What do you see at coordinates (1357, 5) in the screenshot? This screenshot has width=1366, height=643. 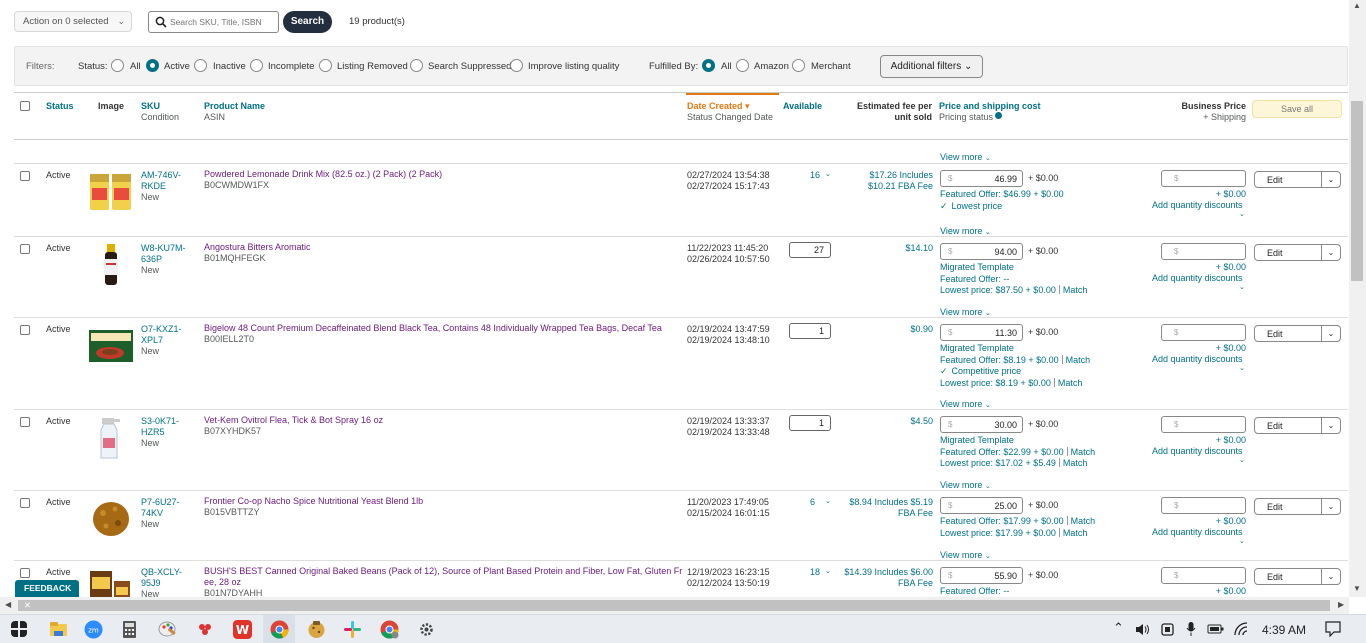 I see `scroll-up-icon: ▲` at bounding box center [1357, 5].